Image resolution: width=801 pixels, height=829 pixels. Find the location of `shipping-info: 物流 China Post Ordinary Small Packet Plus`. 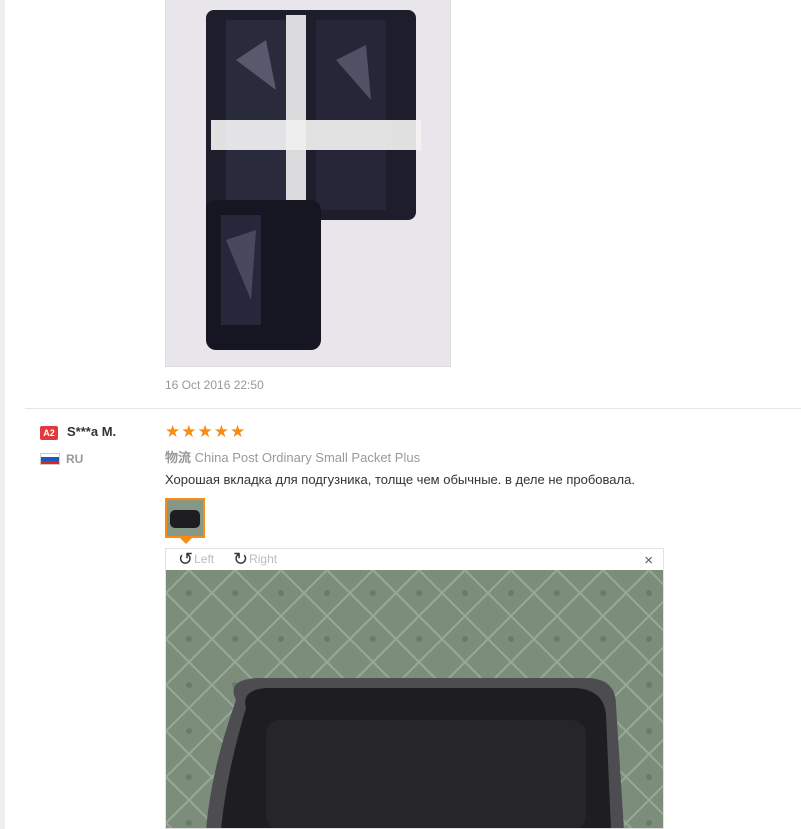

shipping-info: 物流 China Post Ordinary Small Packet Plus is located at coordinates (292, 456).